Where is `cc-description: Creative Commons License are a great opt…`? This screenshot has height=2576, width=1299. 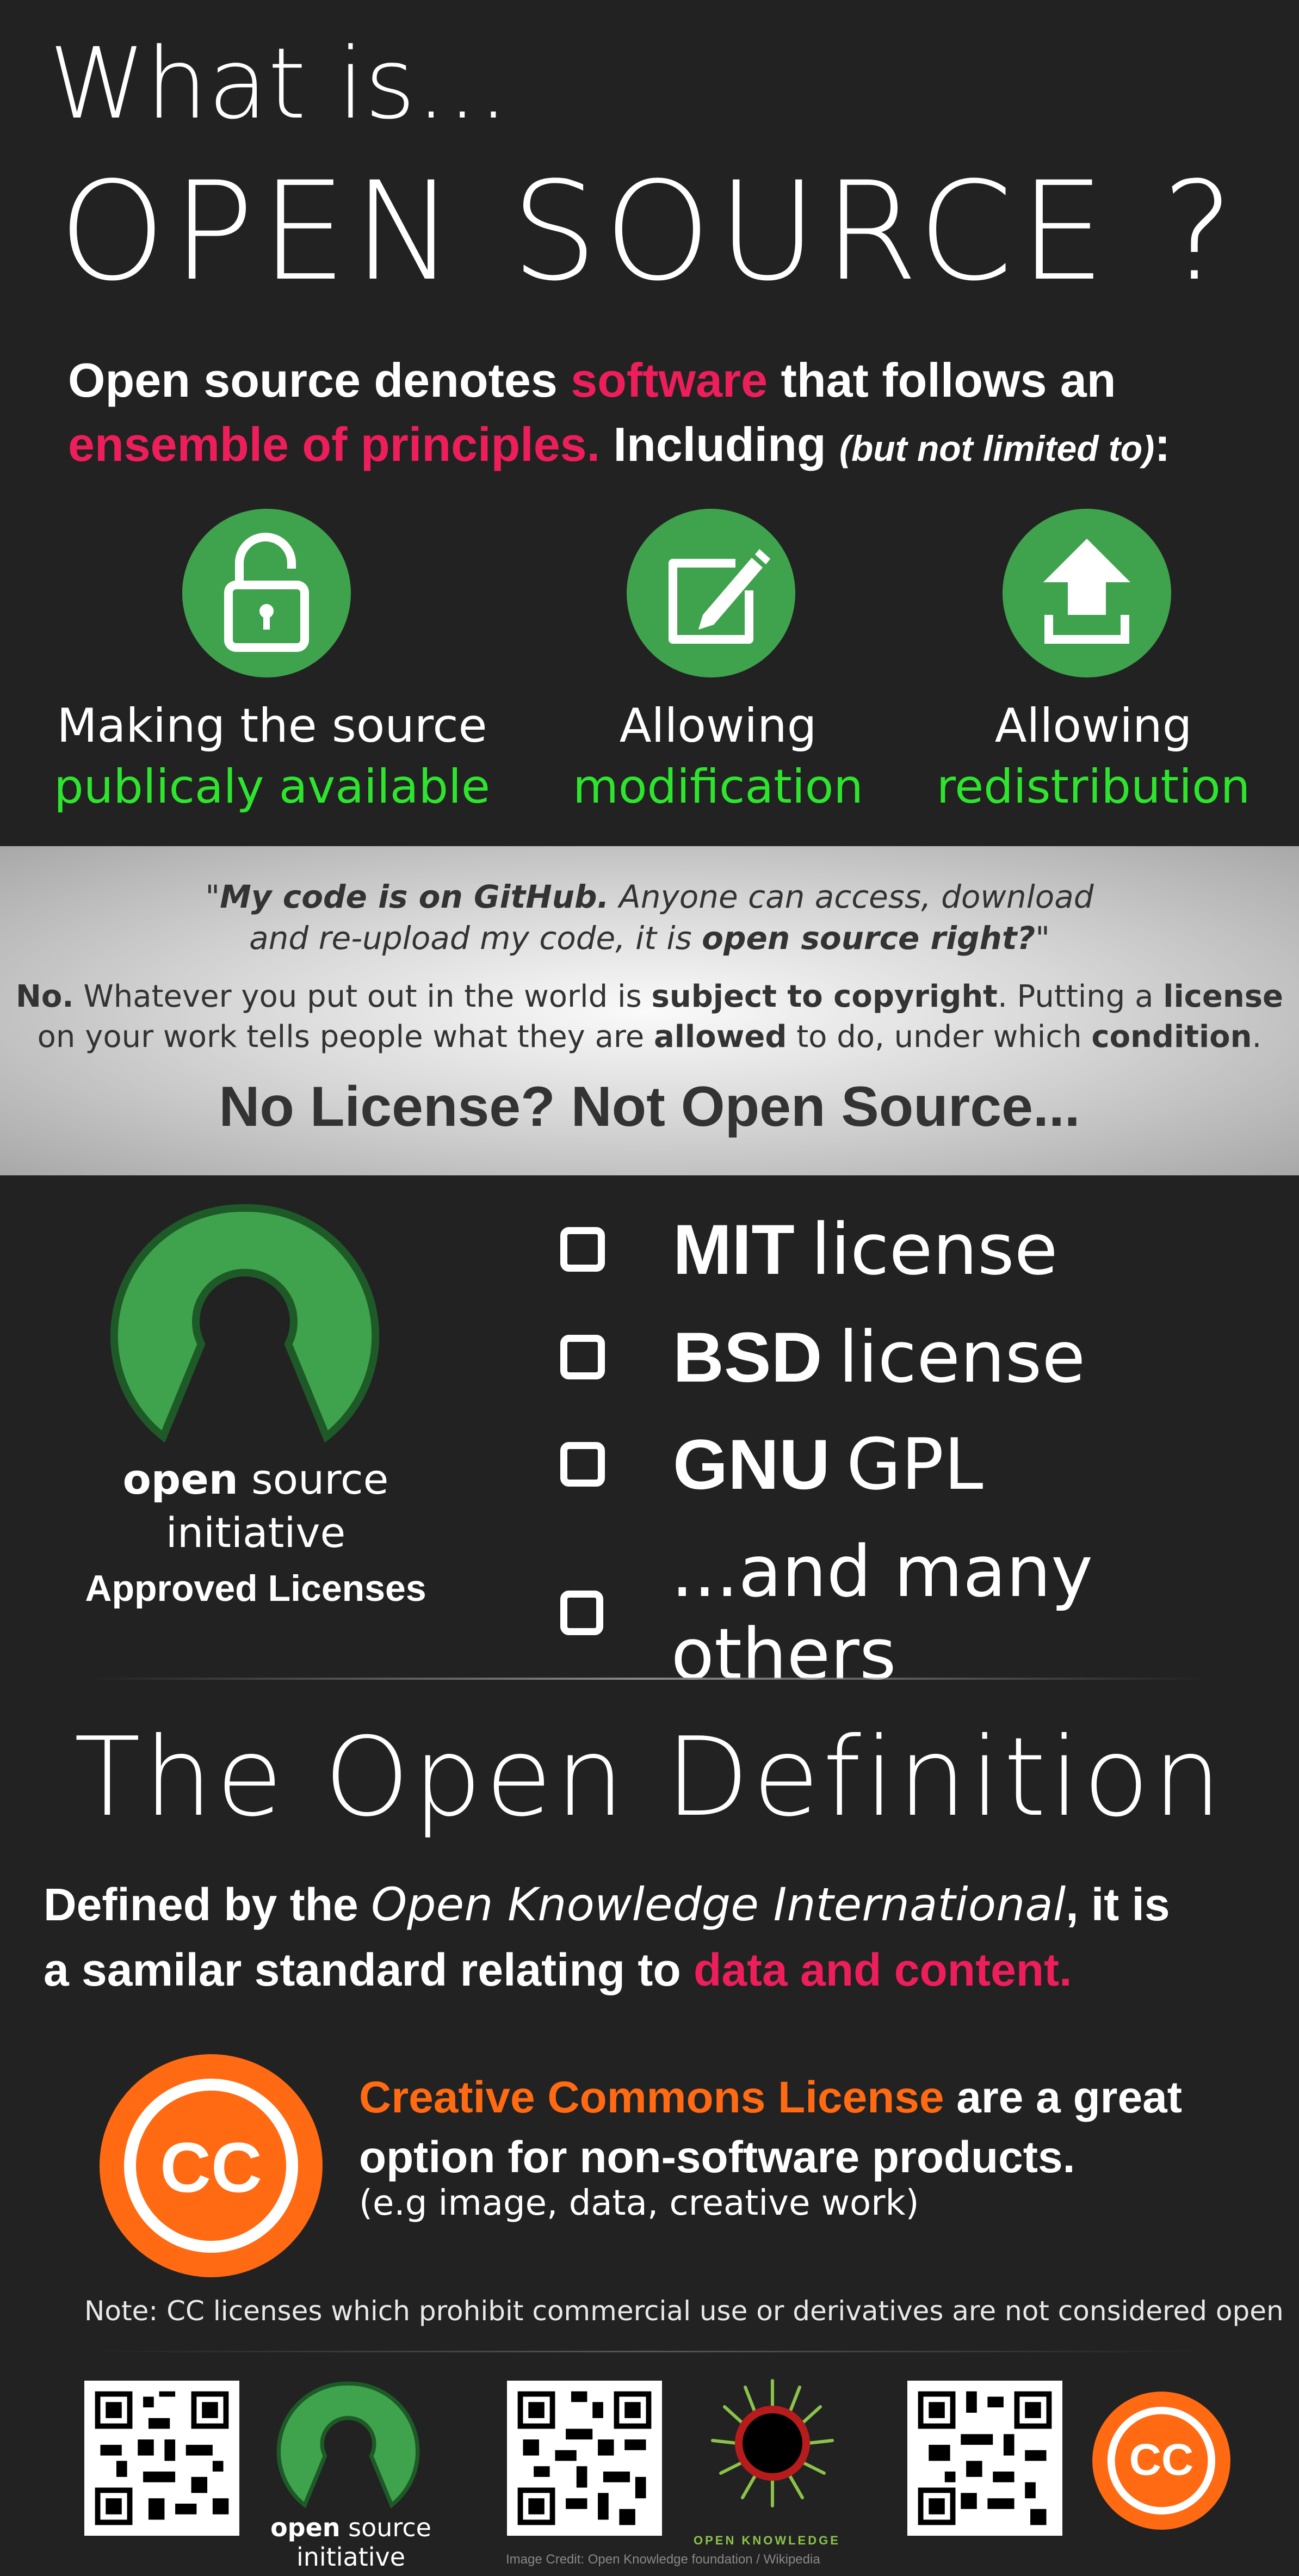
cc-description: Creative Commons License are a great opt… is located at coordinates (808, 2127).